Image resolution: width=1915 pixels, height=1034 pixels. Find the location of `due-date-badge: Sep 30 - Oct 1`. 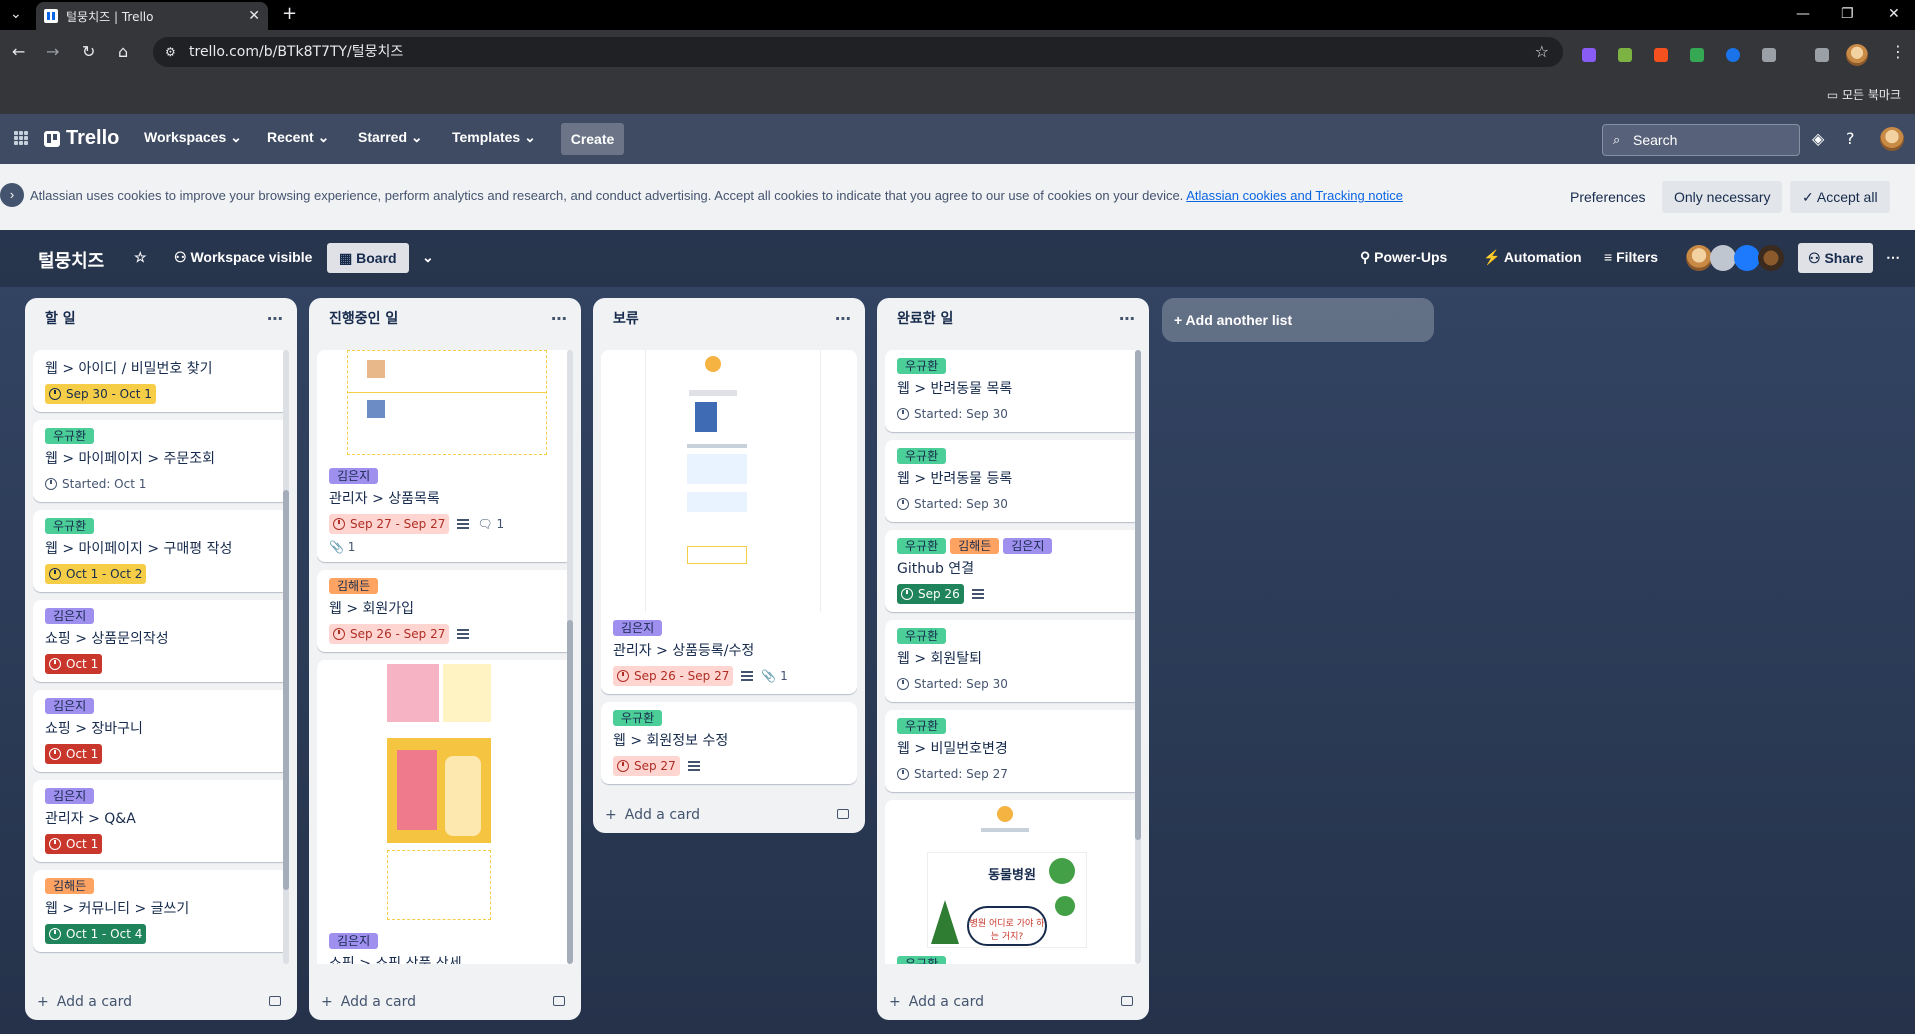

due-date-badge: Sep 30 - Oct 1 is located at coordinates (100, 394).